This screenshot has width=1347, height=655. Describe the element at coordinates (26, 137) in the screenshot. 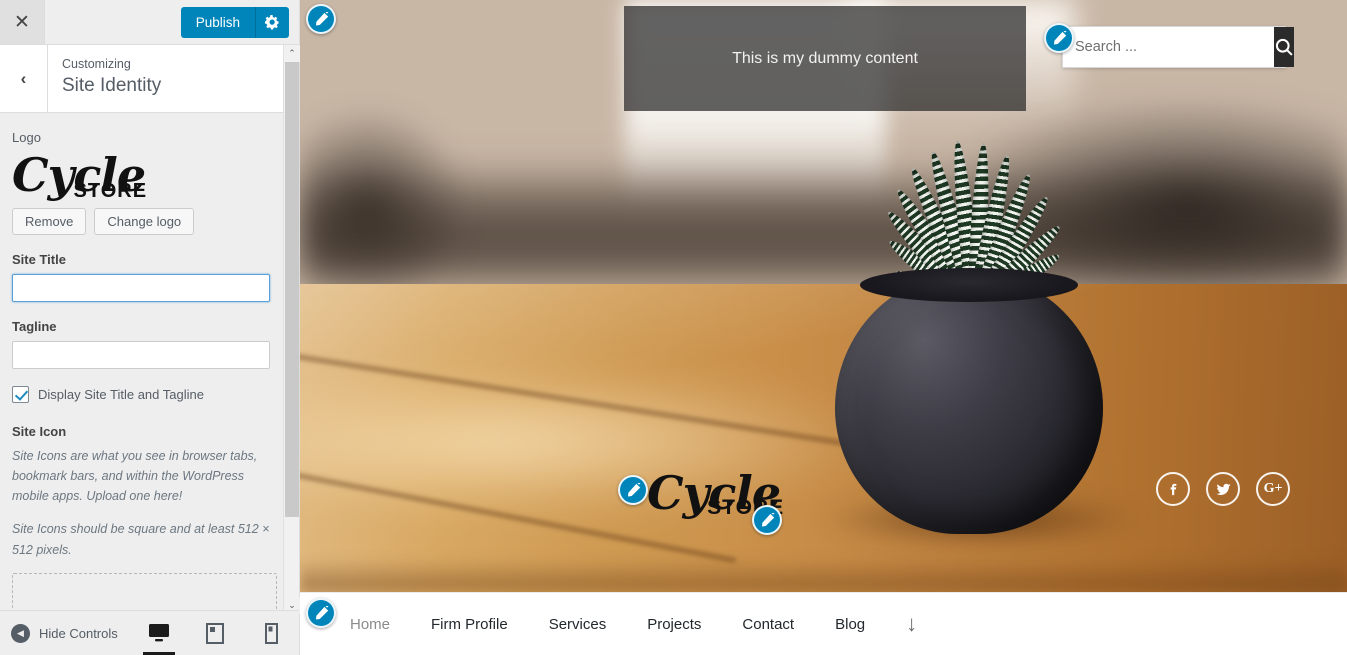

I see `logo-label: Logo` at that location.